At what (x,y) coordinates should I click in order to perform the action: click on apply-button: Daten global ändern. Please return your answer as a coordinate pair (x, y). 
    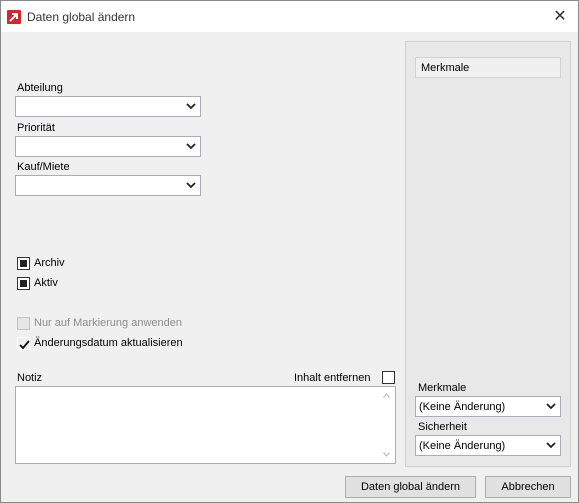
    Looking at the image, I should click on (410, 487).